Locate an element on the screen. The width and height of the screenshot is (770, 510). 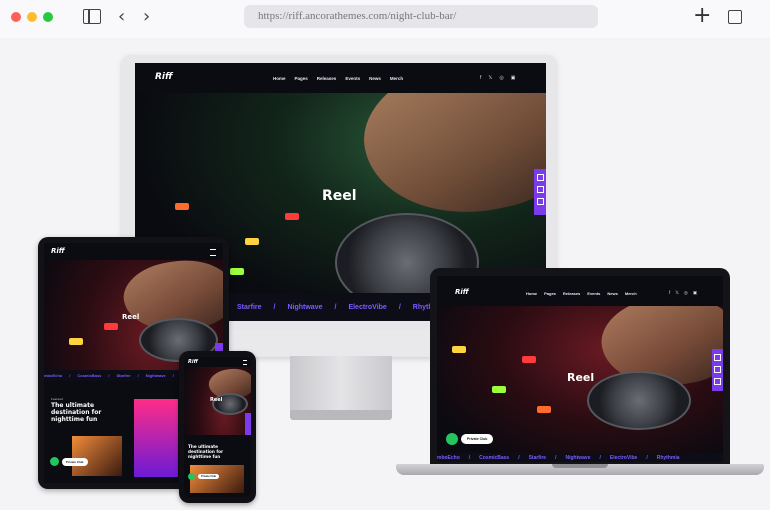
main-nav: Home Pages Releases Events News Merch is located at coordinates (338, 78).